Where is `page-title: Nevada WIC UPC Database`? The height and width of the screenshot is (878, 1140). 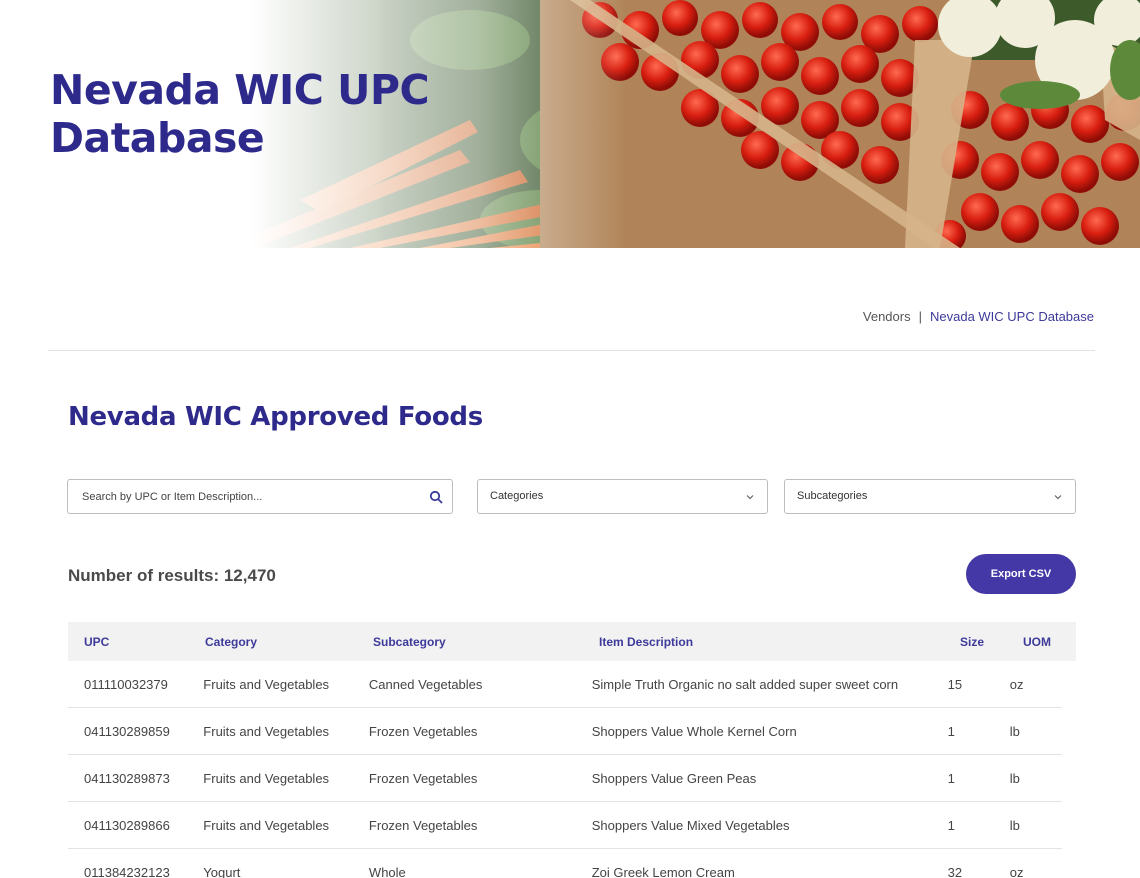 page-title: Nevada WIC UPC Database is located at coordinates (240, 114).